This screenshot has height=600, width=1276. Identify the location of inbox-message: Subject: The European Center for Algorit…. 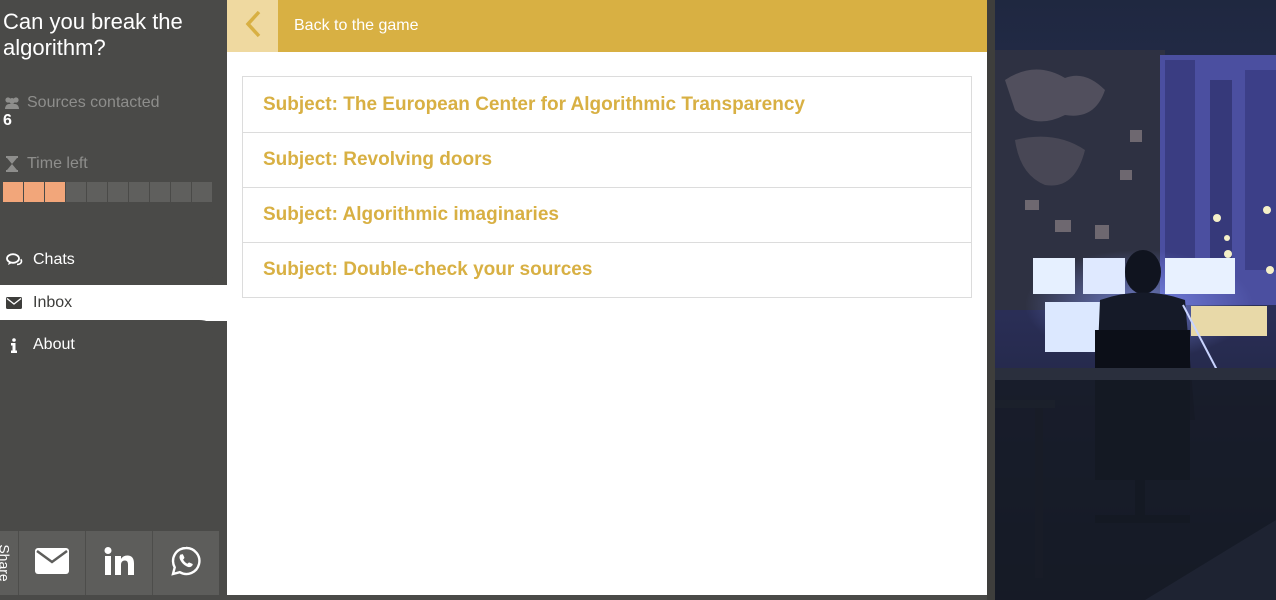
(607, 104).